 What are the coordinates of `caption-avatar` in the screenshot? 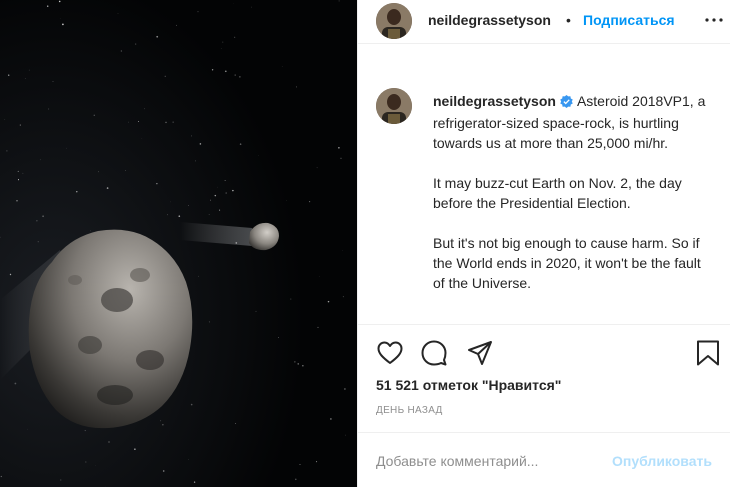 It's located at (394, 106).